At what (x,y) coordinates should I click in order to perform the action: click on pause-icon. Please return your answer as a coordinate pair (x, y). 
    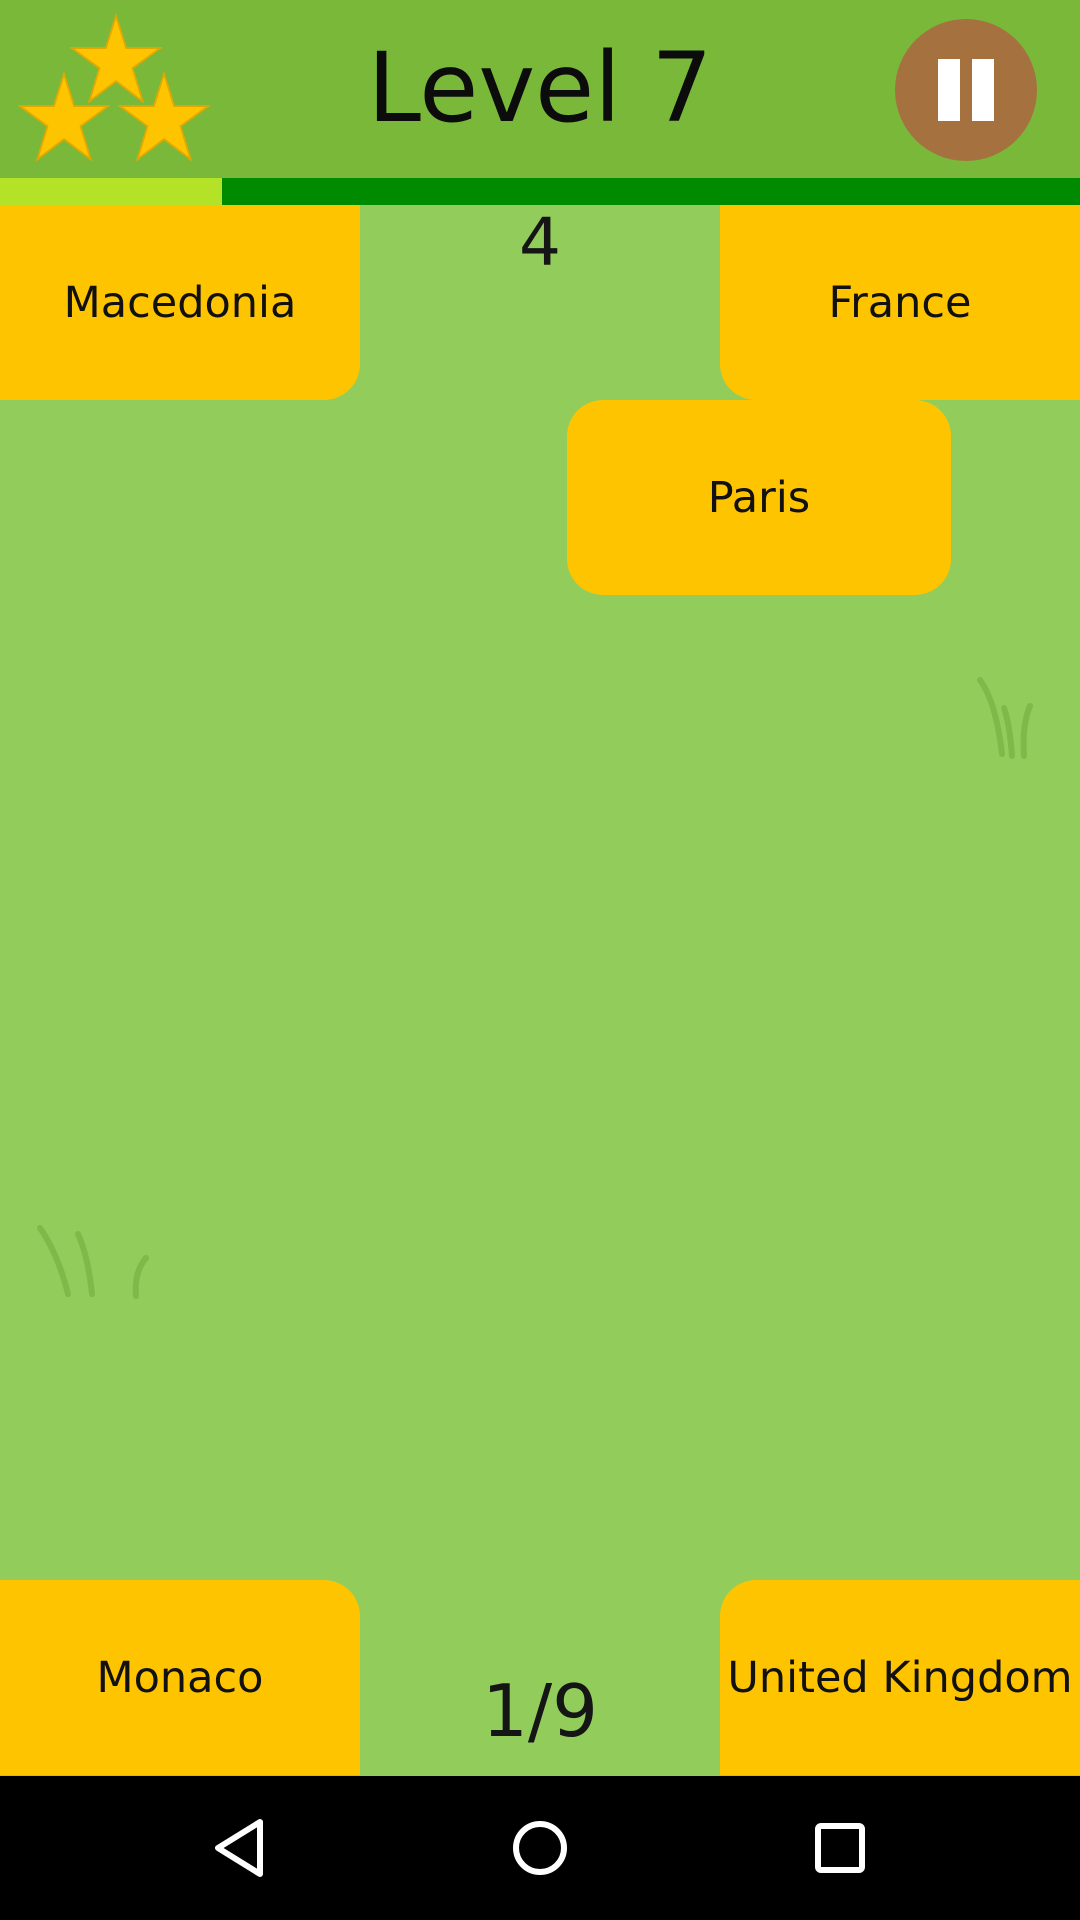
    Looking at the image, I should click on (949, 90).